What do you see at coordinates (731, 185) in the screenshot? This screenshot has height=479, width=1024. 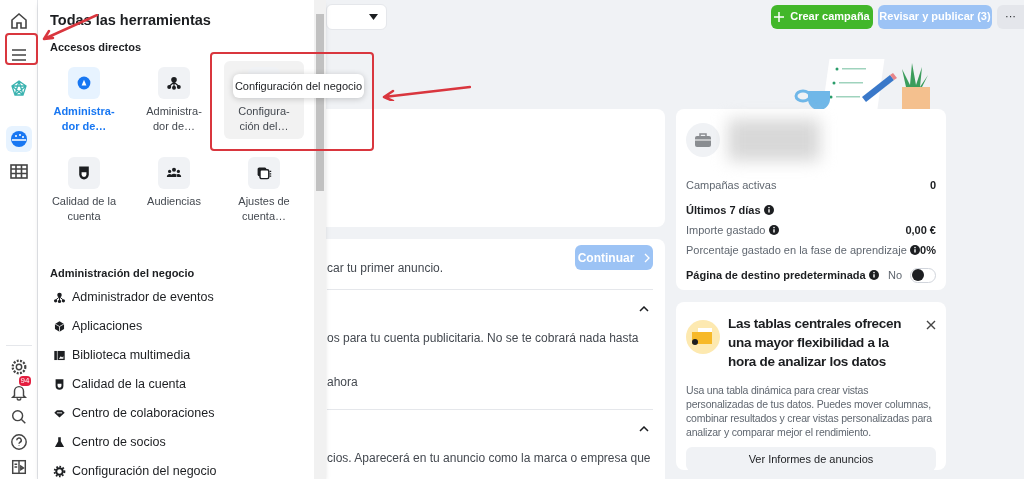 I see `stat-label: Campañas activas` at bounding box center [731, 185].